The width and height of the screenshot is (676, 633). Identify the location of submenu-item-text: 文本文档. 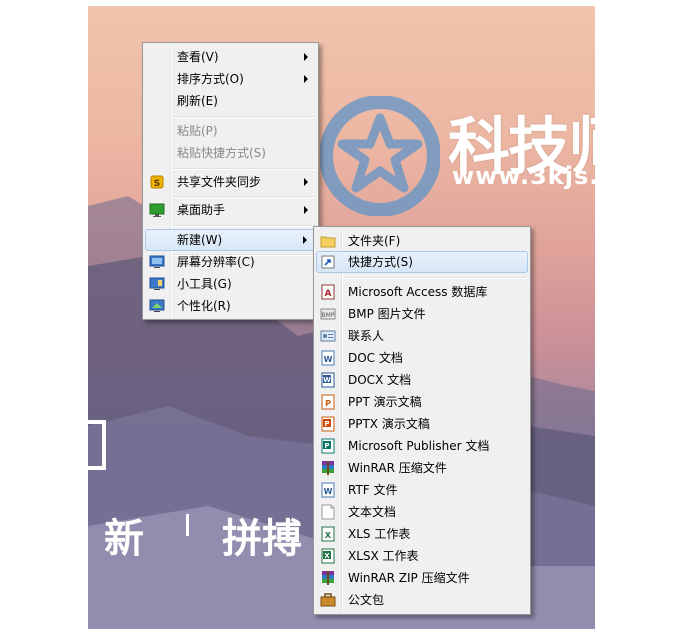
(422, 512).